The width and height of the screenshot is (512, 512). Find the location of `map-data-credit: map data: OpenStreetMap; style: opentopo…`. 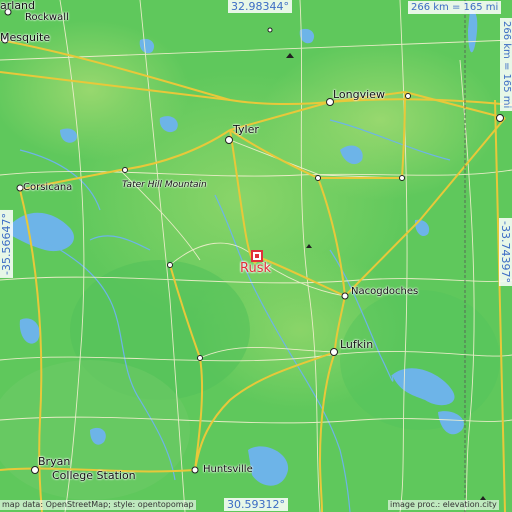

map-data-credit: map data: OpenStreetMap; style: opentopo… is located at coordinates (98, 505).